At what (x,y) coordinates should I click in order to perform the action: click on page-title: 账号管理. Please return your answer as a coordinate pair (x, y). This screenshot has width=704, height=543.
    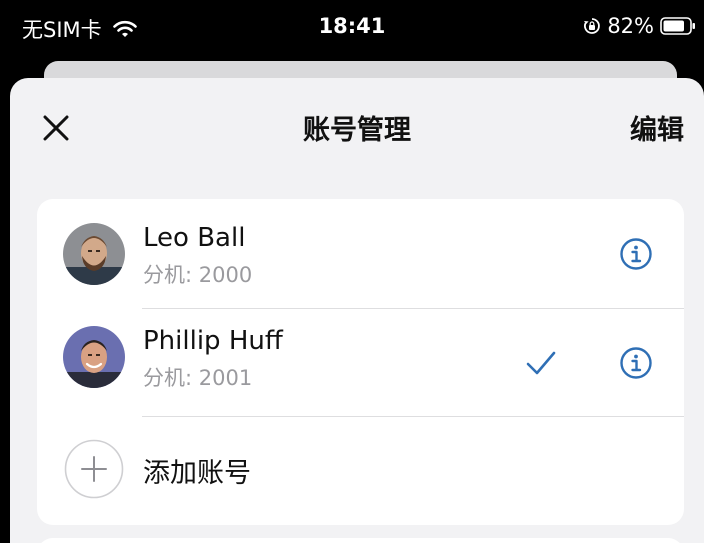
    Looking at the image, I should click on (357, 130).